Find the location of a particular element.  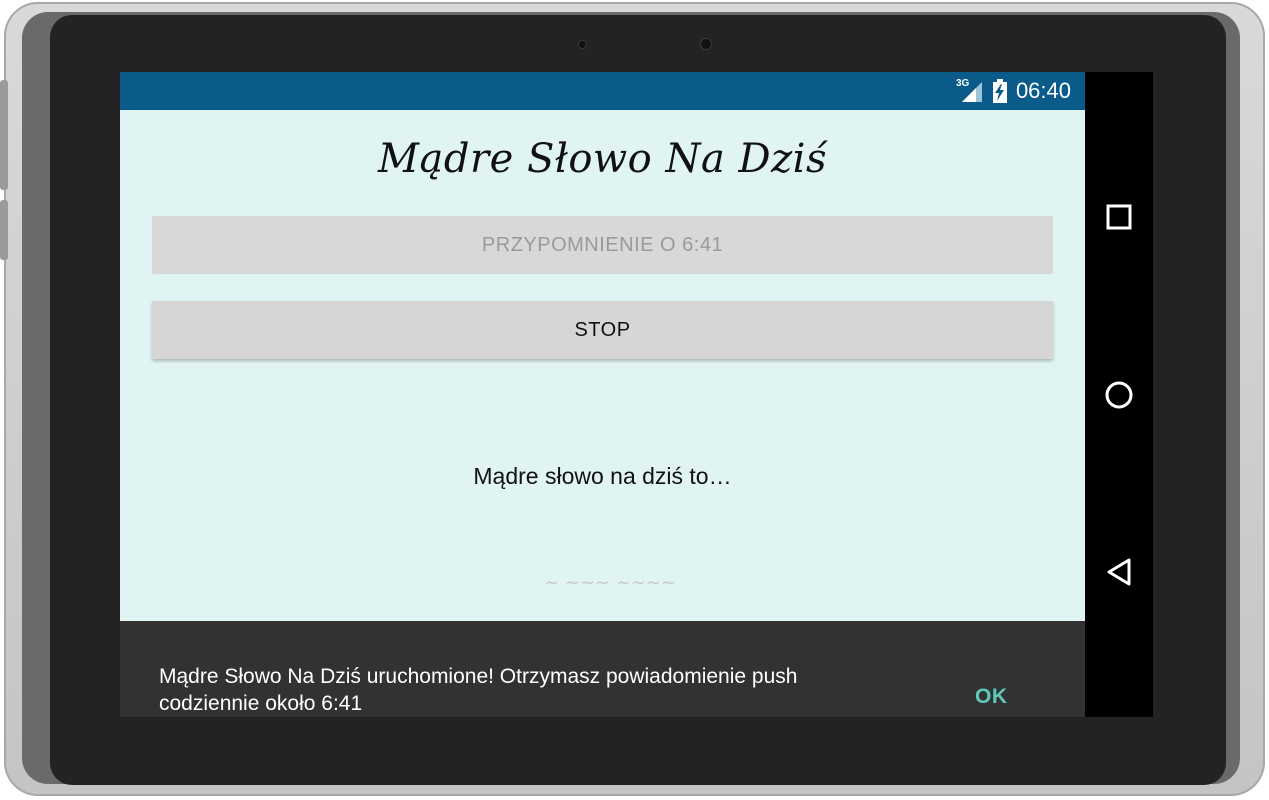

faded-signature-logo: ~ ~~~ ~~~~ is located at coordinates (610, 582).